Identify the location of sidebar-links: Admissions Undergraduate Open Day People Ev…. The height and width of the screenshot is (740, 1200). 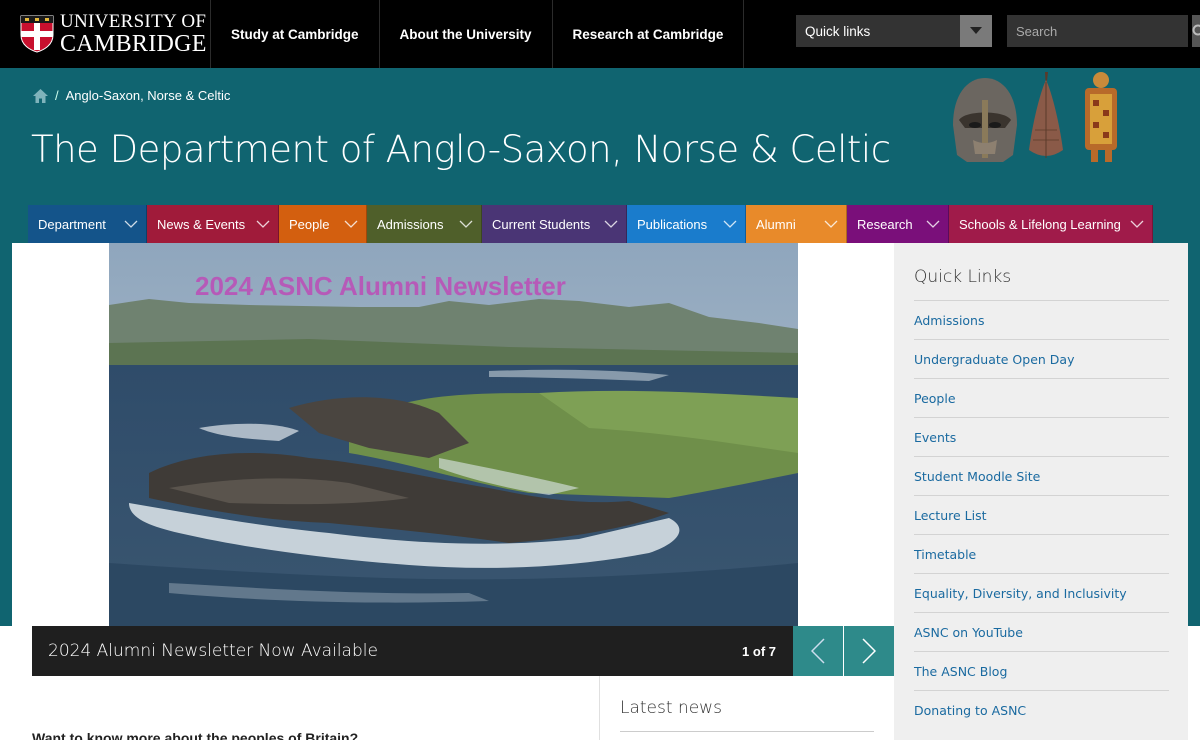
(1041, 514).